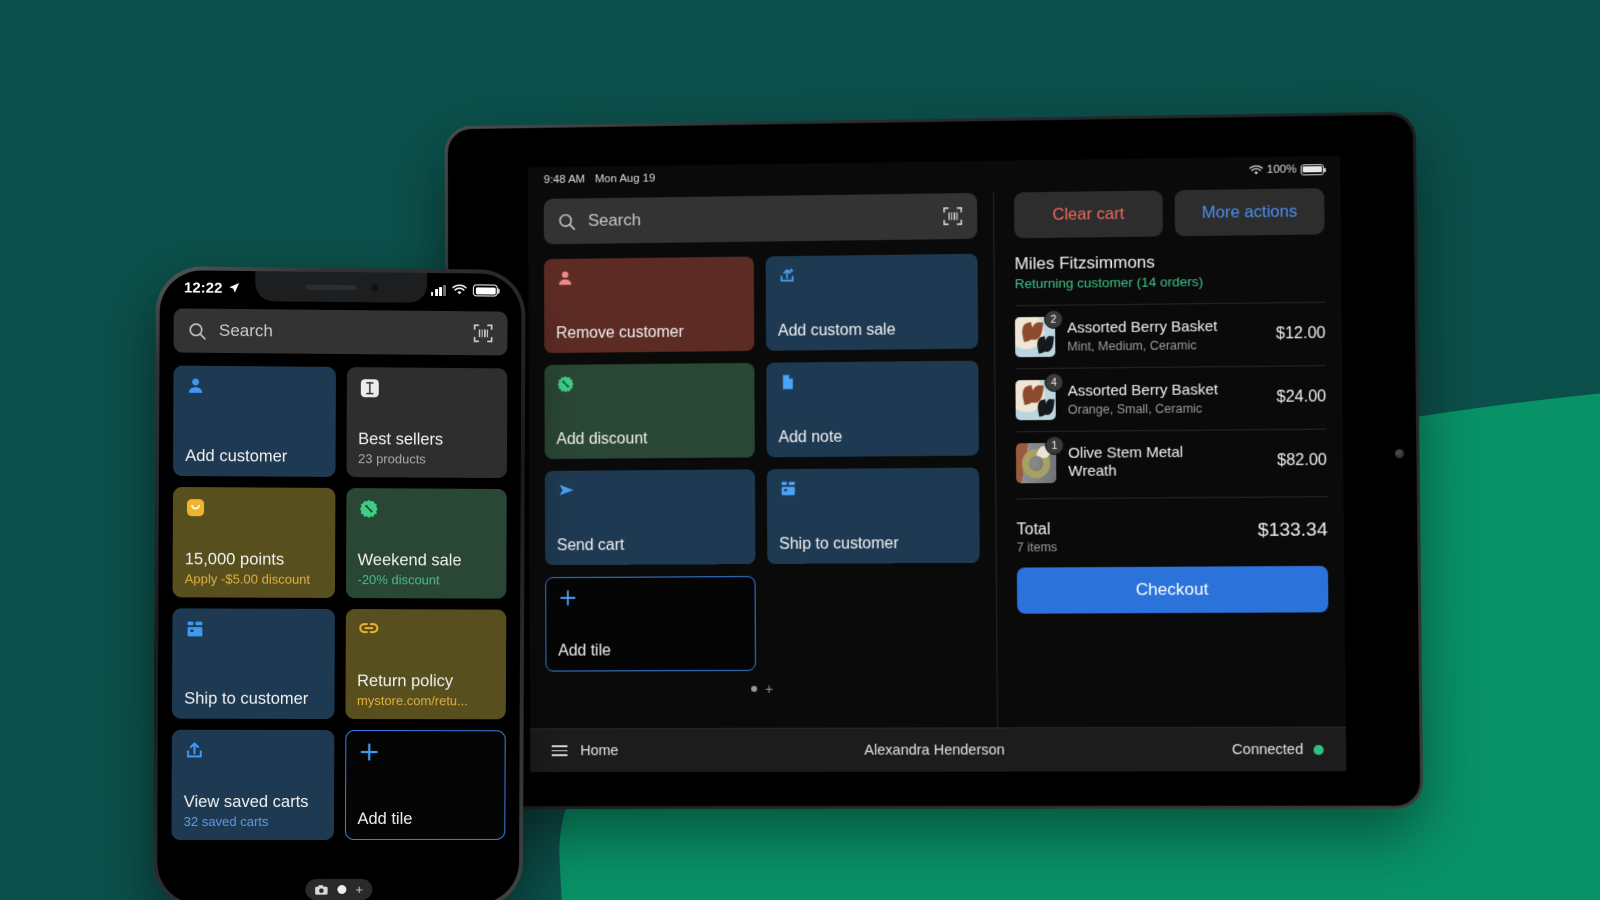 This screenshot has width=1600, height=900. What do you see at coordinates (599, 750) in the screenshot?
I see `home-label: Home` at bounding box center [599, 750].